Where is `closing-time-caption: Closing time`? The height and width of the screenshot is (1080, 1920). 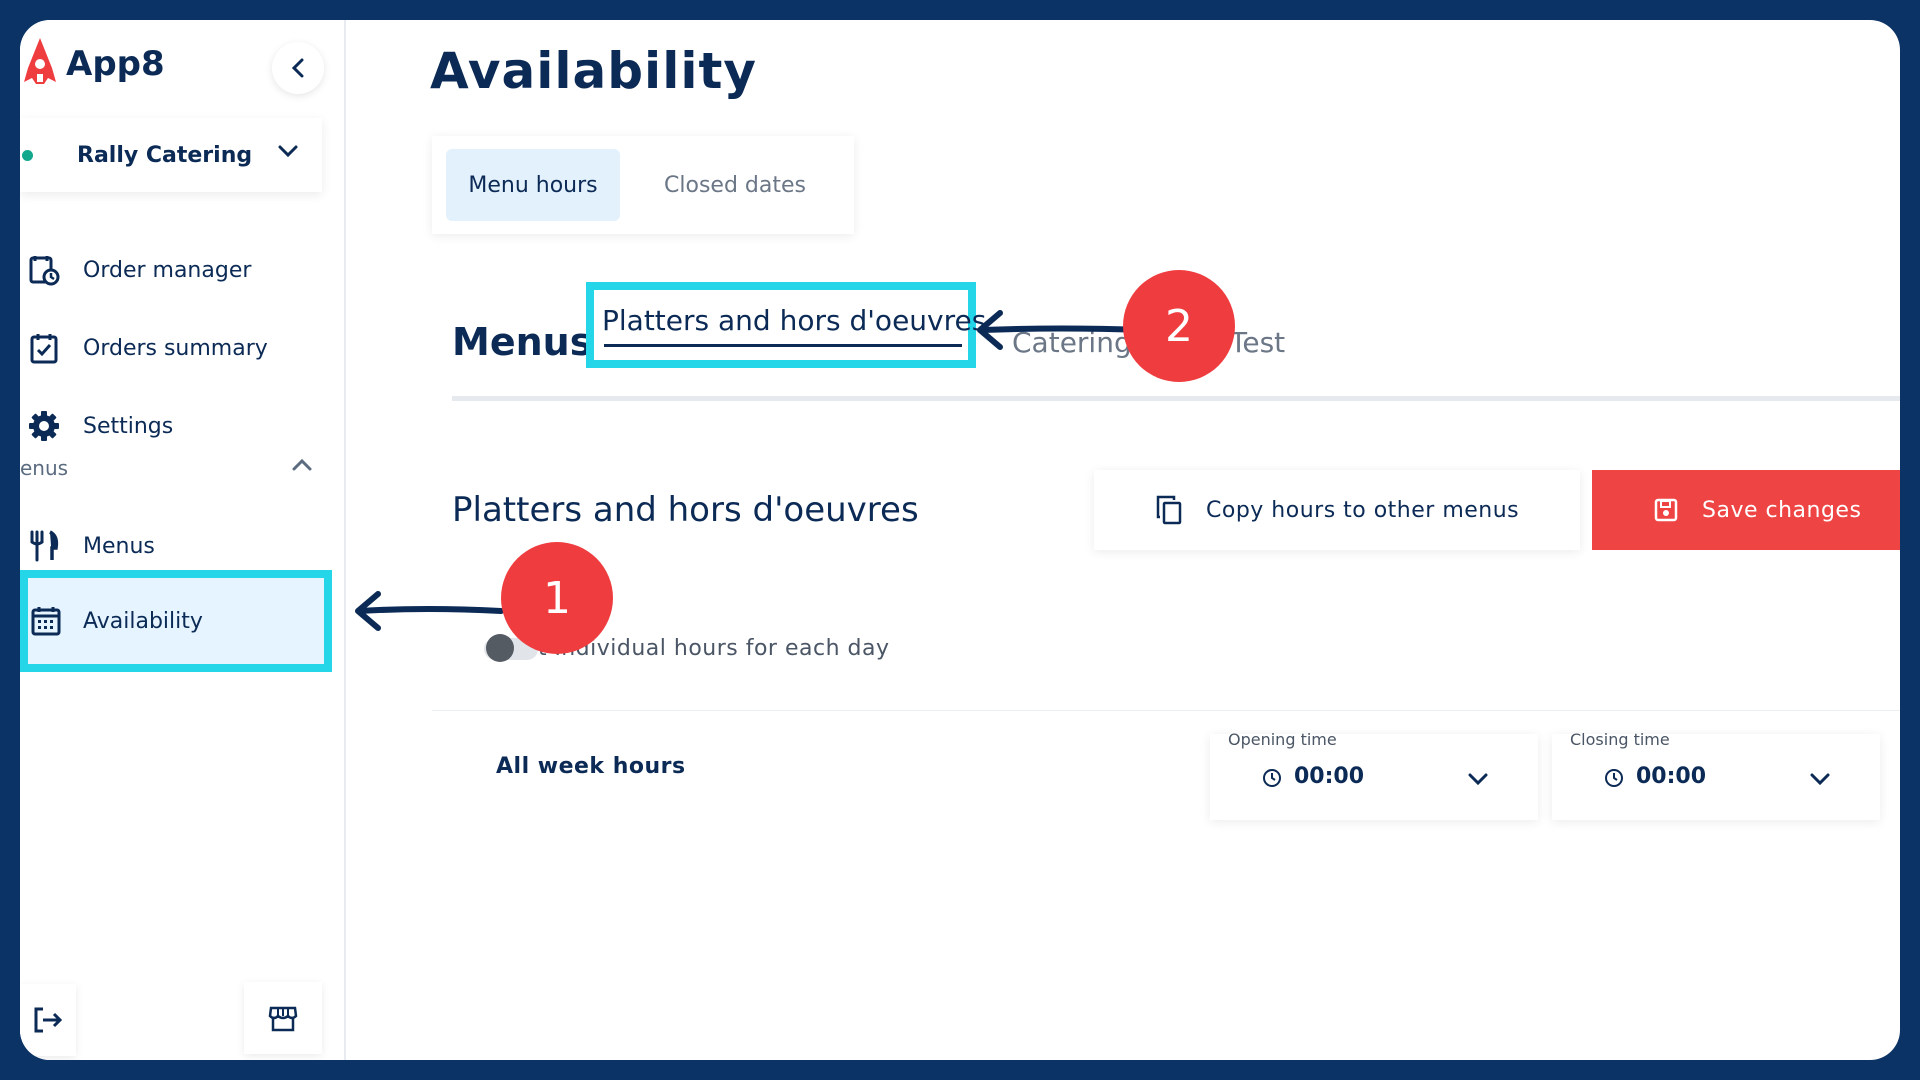 closing-time-caption: Closing time is located at coordinates (1620, 739).